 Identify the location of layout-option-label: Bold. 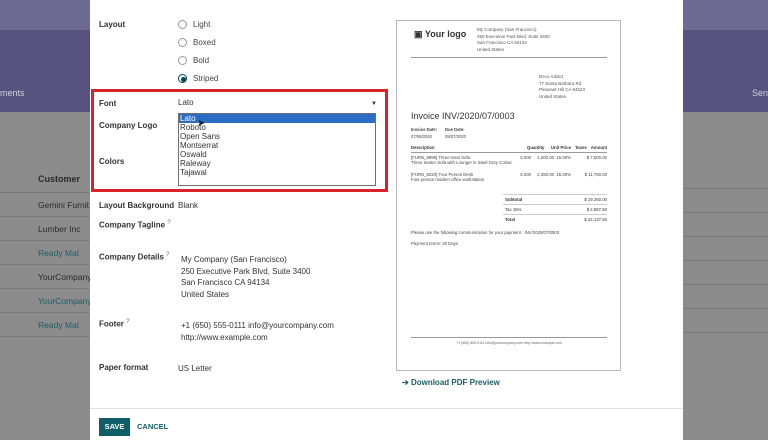
(201, 60).